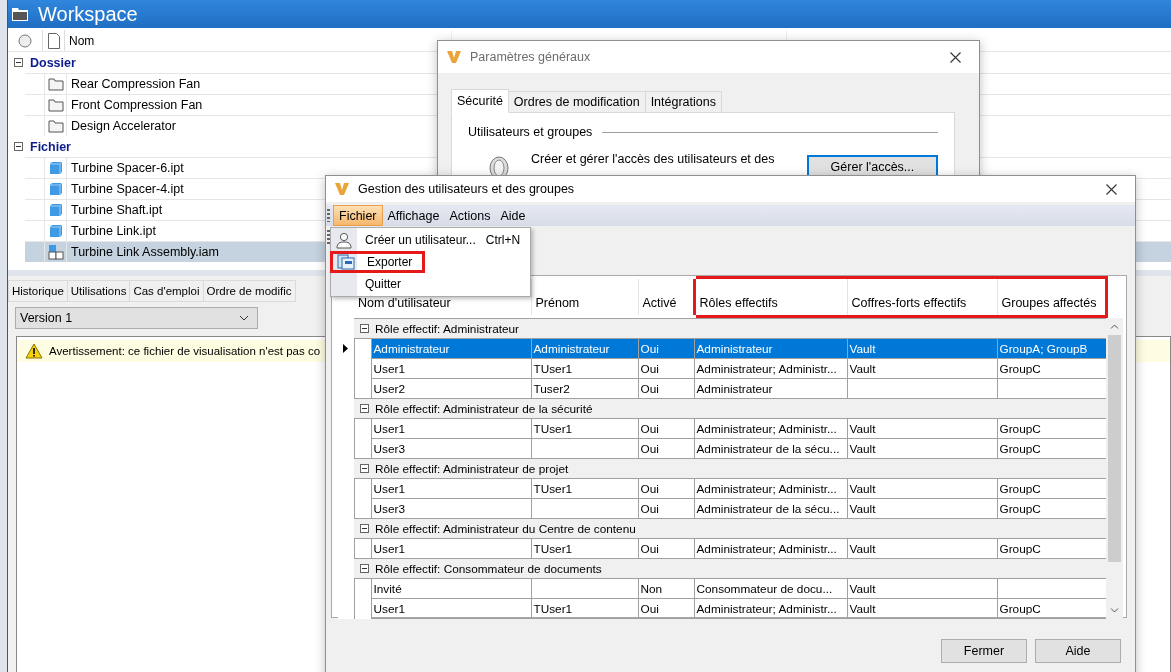 Image resolution: width=1171 pixels, height=672 pixels. Describe the element at coordinates (34, 351) in the screenshot. I see `warning-icon` at that location.